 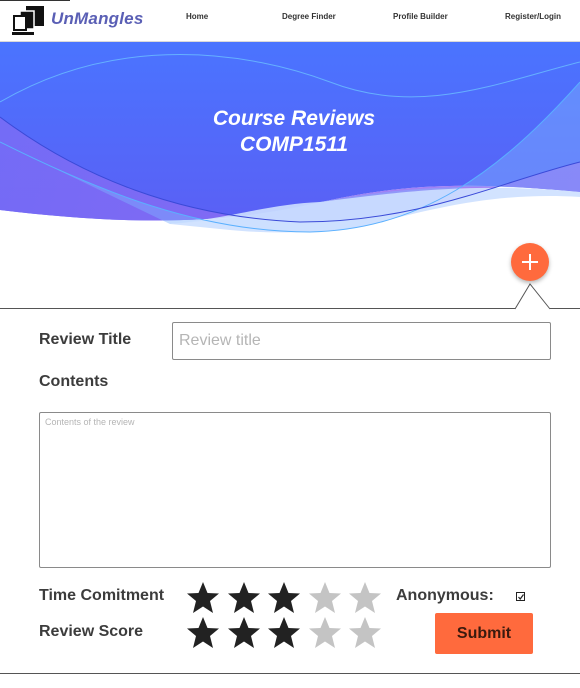 What do you see at coordinates (294, 144) in the screenshot?
I see `page-title-line2: COMP1511` at bounding box center [294, 144].